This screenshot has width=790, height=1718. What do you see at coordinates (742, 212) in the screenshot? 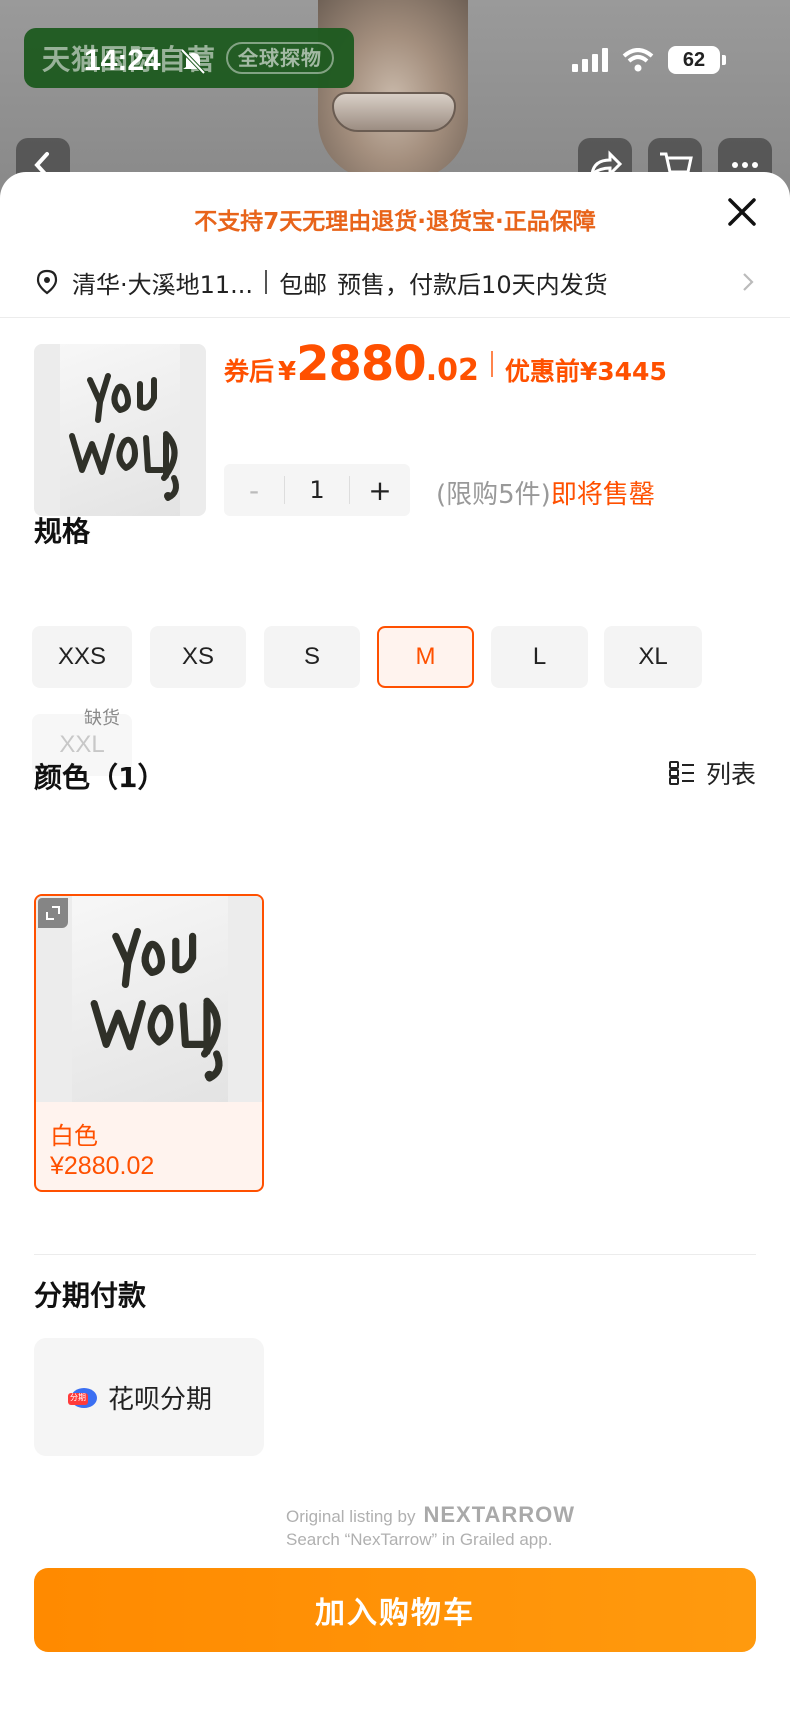
I see `close-icon` at bounding box center [742, 212].